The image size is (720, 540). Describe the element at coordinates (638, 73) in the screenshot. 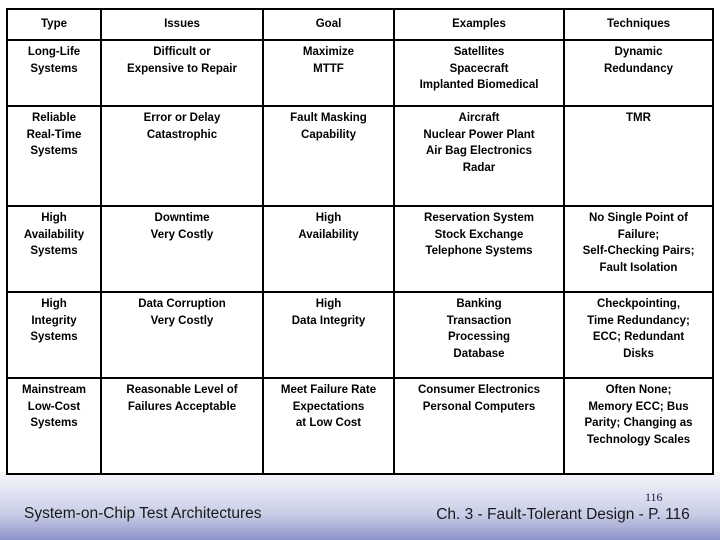

I see `cell-techniques: Dynamic Redundancy` at that location.